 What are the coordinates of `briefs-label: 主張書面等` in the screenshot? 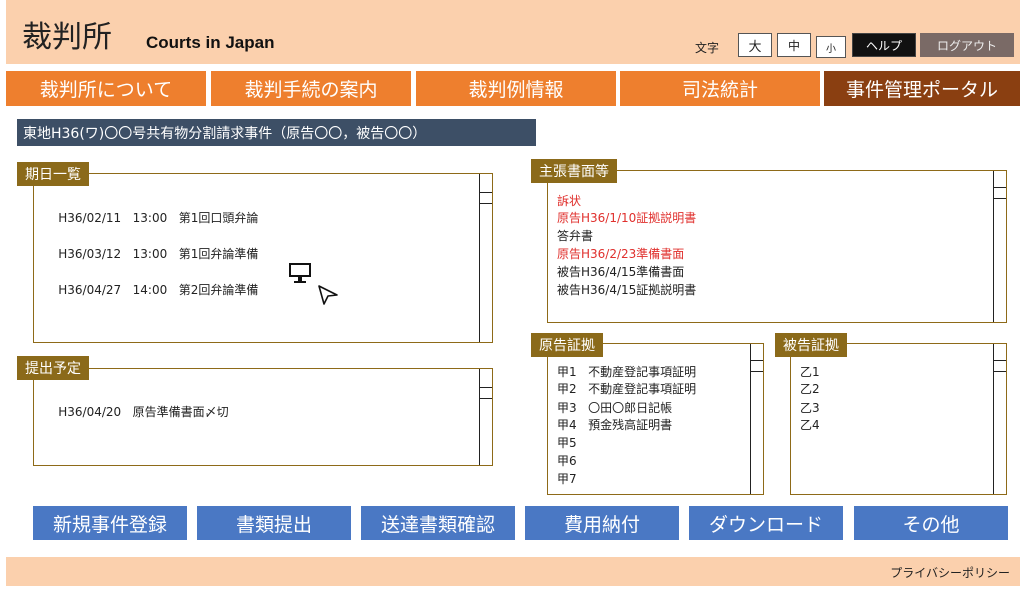 It's located at (574, 171).